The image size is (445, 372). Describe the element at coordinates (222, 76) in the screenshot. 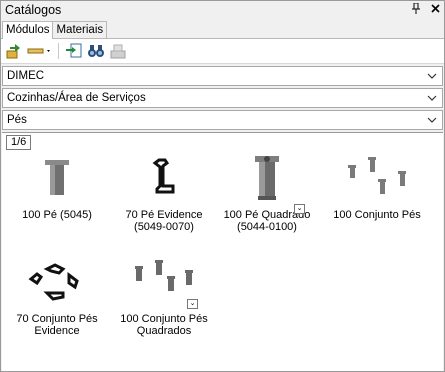

I see `manufacturer-select: DIMEC` at that location.